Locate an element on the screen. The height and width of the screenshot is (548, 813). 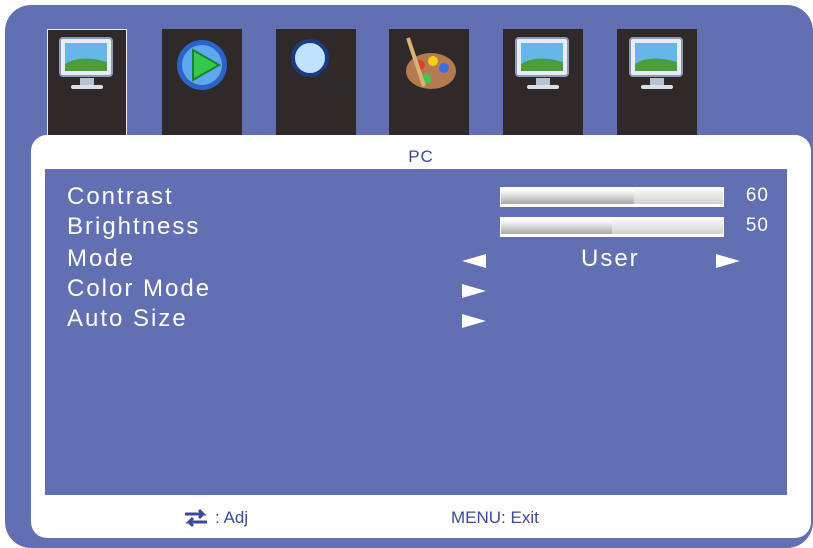
tab-color is located at coordinates (429, 83).